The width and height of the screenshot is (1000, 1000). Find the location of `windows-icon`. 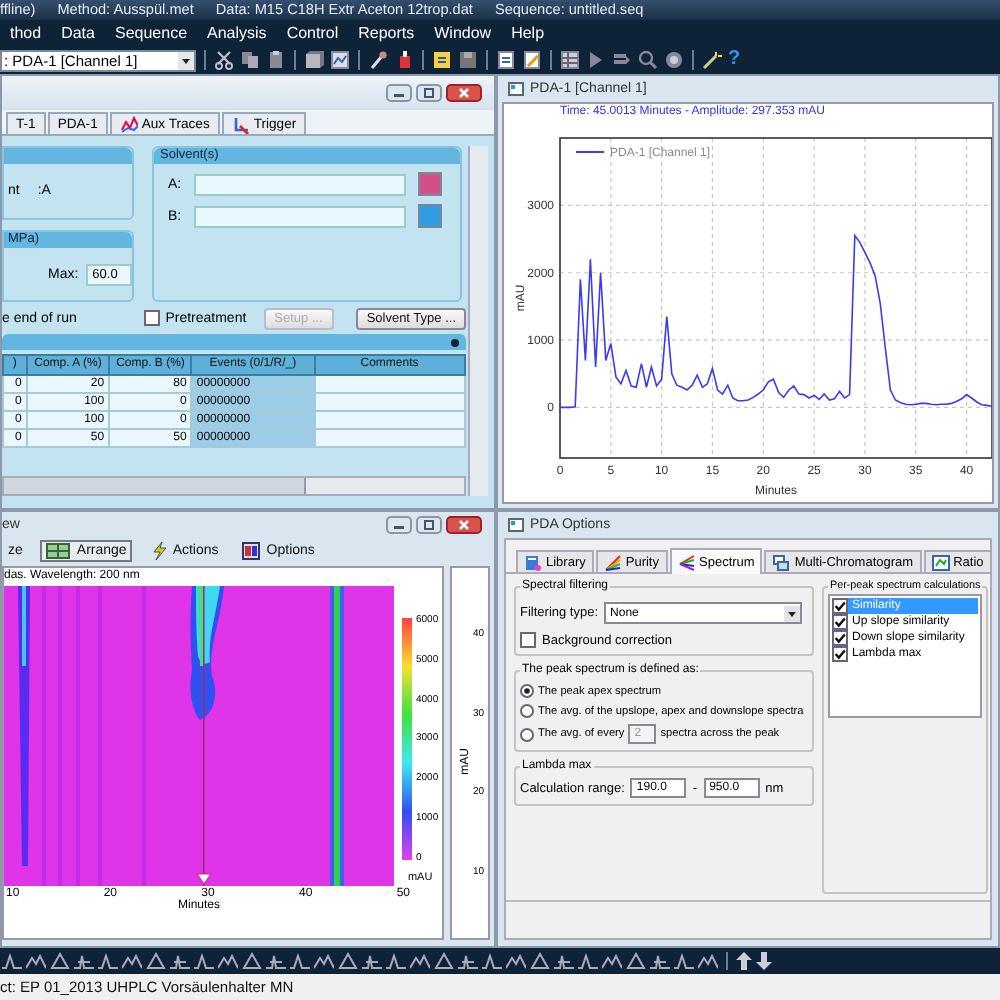

windows-icon is located at coordinates (781, 562).